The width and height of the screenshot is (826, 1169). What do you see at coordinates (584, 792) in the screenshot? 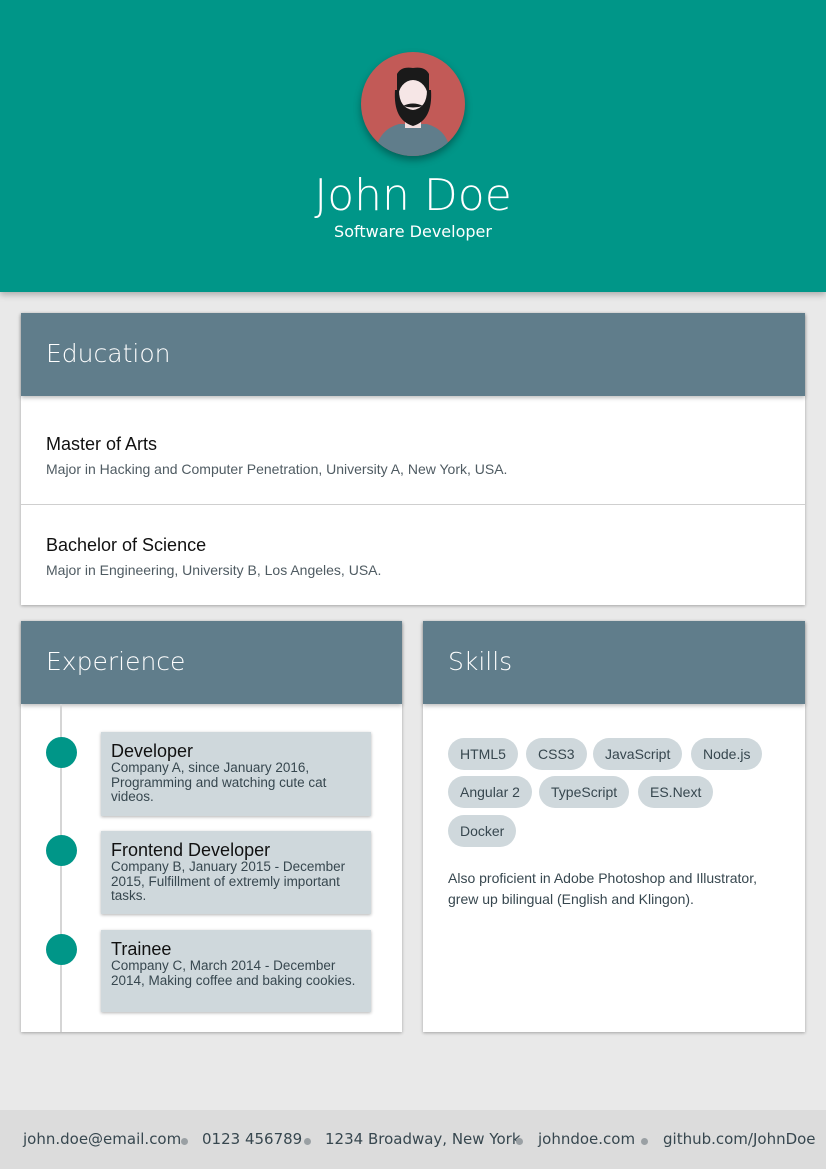
I see `skill-chip: TypeScript` at bounding box center [584, 792].